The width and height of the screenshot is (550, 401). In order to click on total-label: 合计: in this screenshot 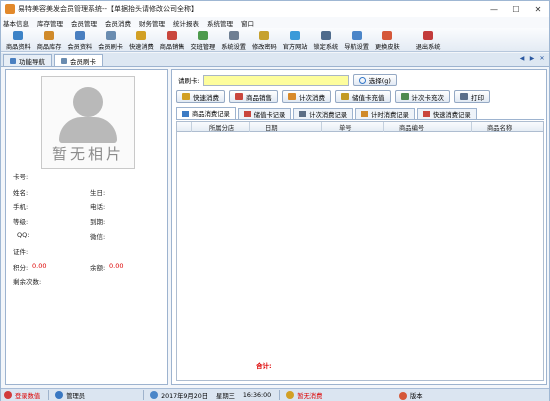, I will do `click(264, 366)`.